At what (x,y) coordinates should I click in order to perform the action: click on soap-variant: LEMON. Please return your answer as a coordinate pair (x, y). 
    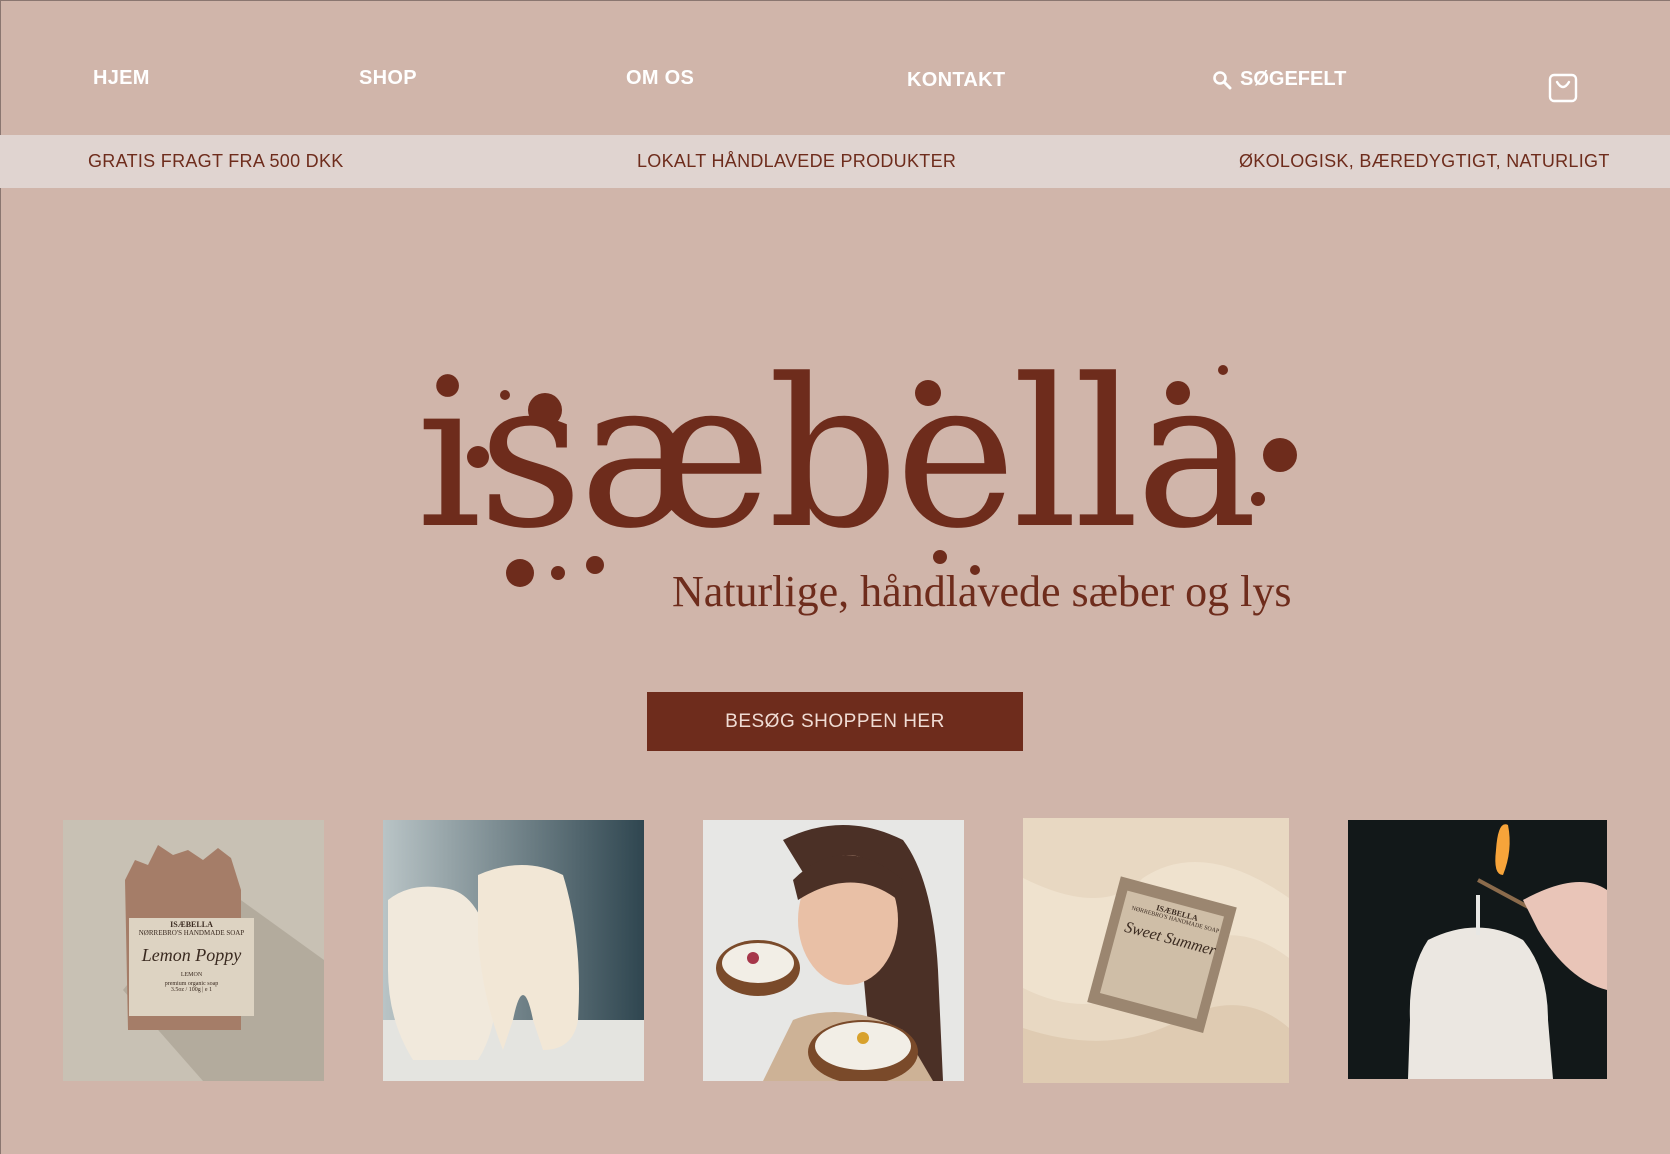
    Looking at the image, I should click on (191, 975).